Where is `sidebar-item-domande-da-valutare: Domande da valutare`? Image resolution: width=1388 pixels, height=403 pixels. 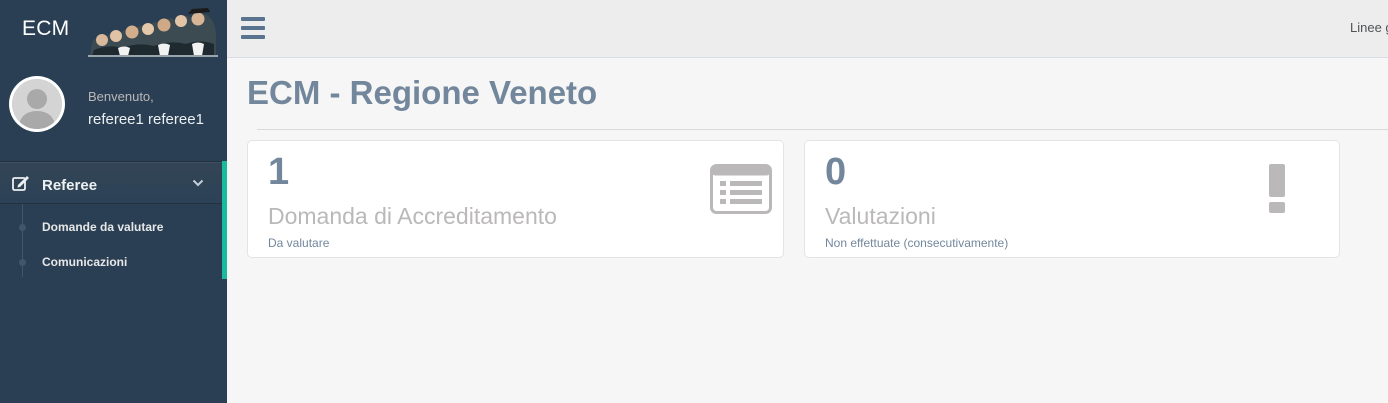
sidebar-item-domande-da-valutare: Domande da valutare is located at coordinates (111, 226).